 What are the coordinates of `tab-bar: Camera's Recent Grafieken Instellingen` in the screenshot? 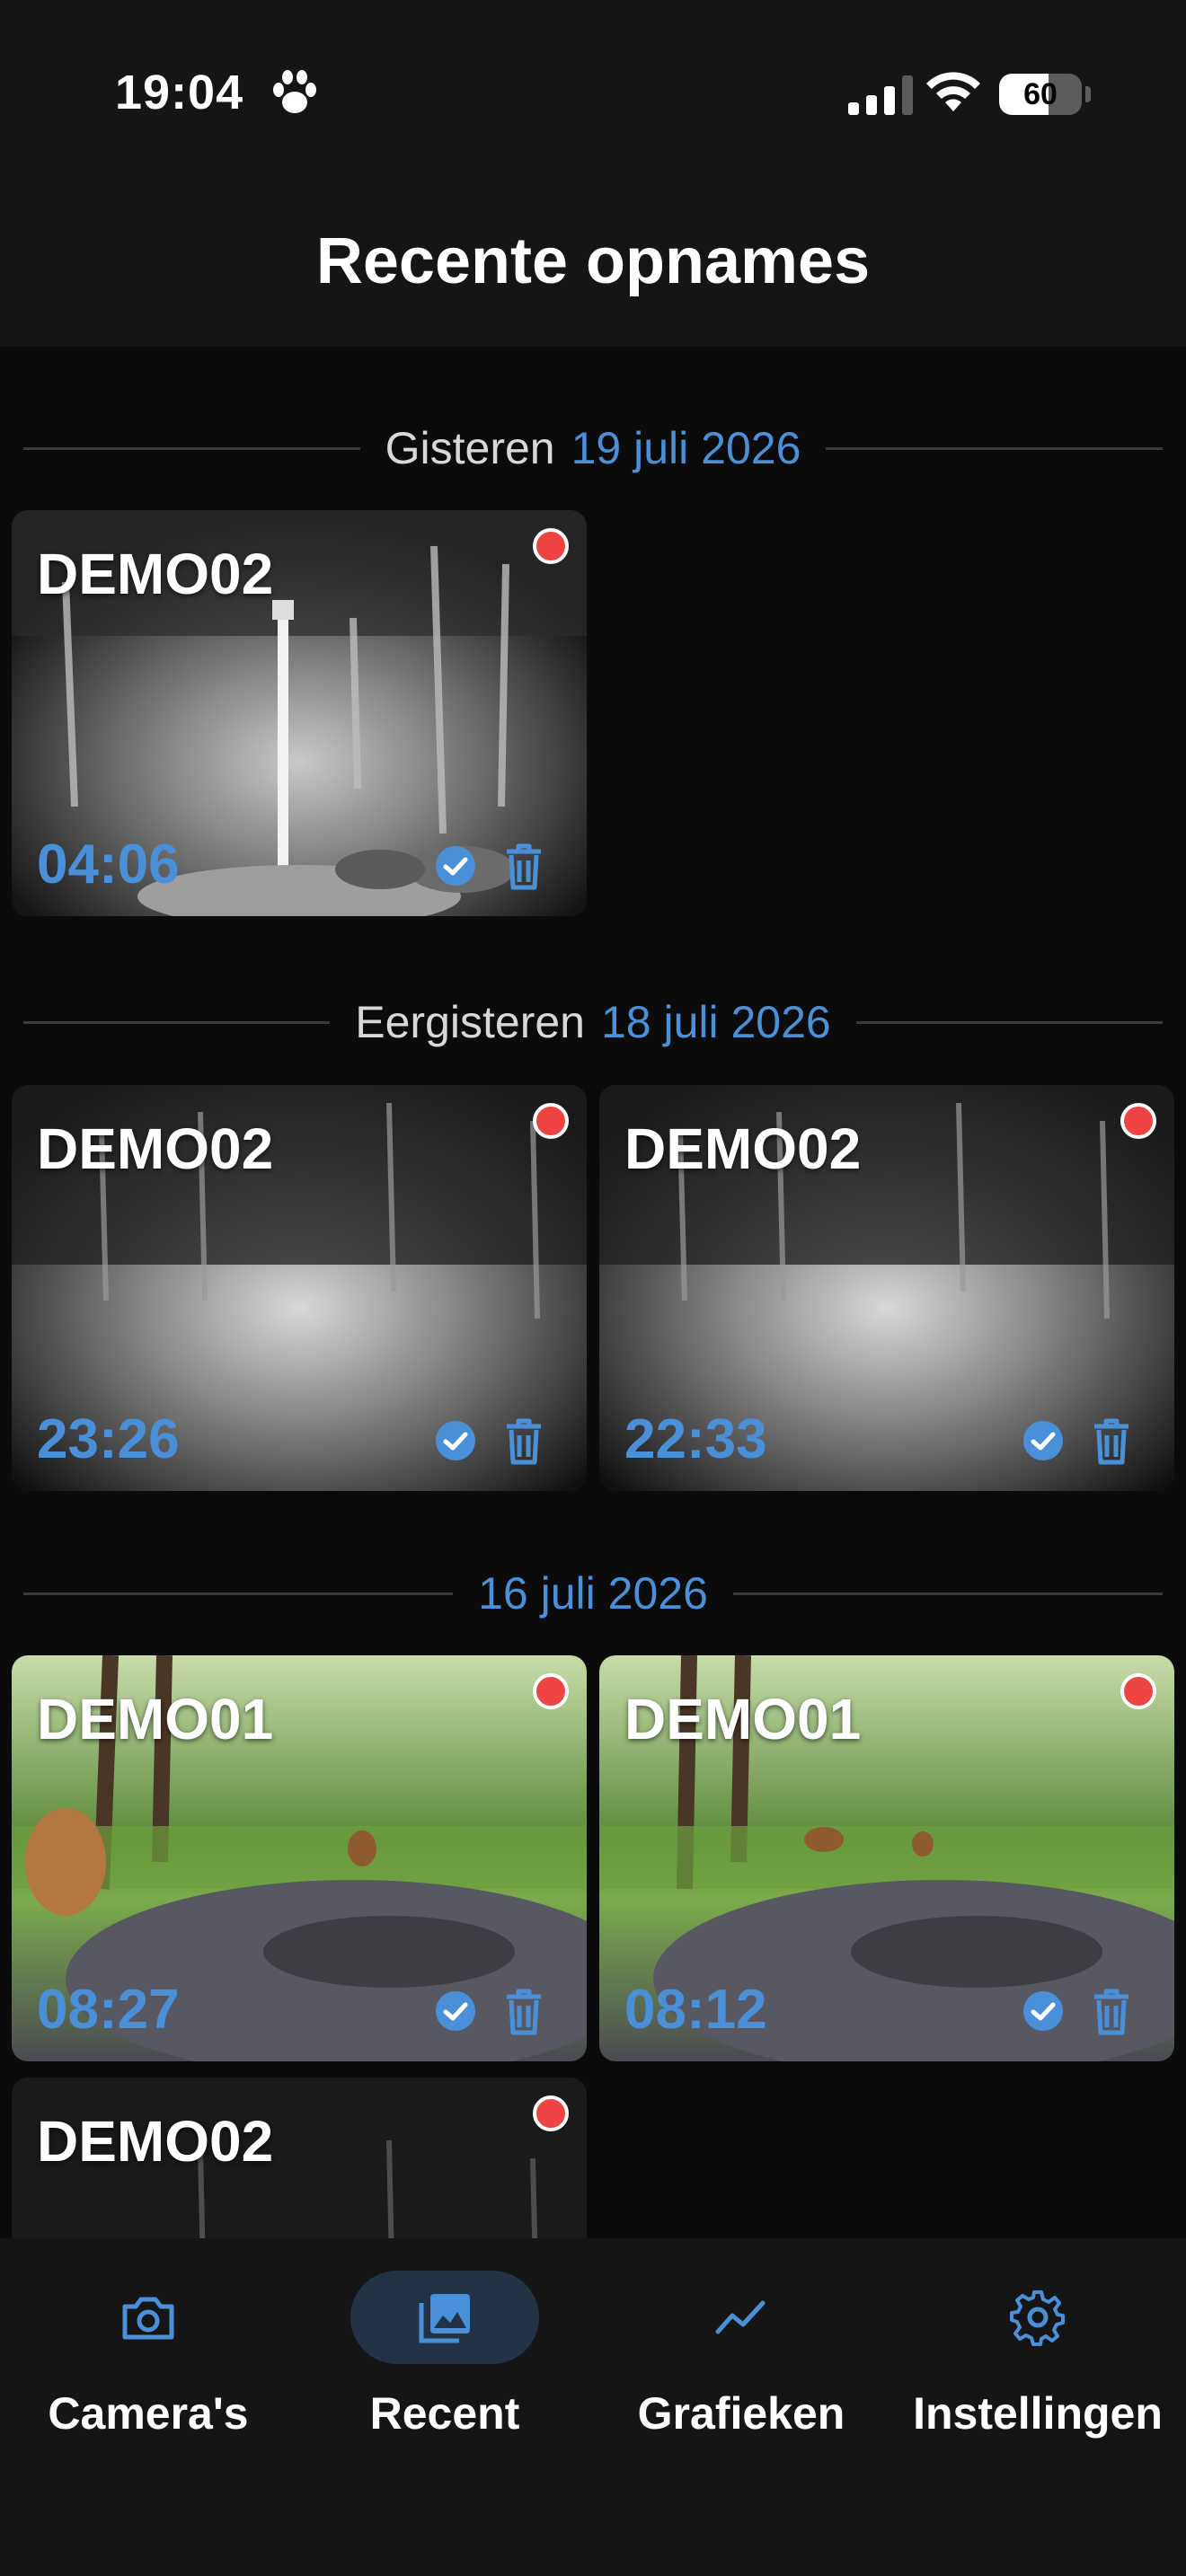 It's located at (593, 2407).